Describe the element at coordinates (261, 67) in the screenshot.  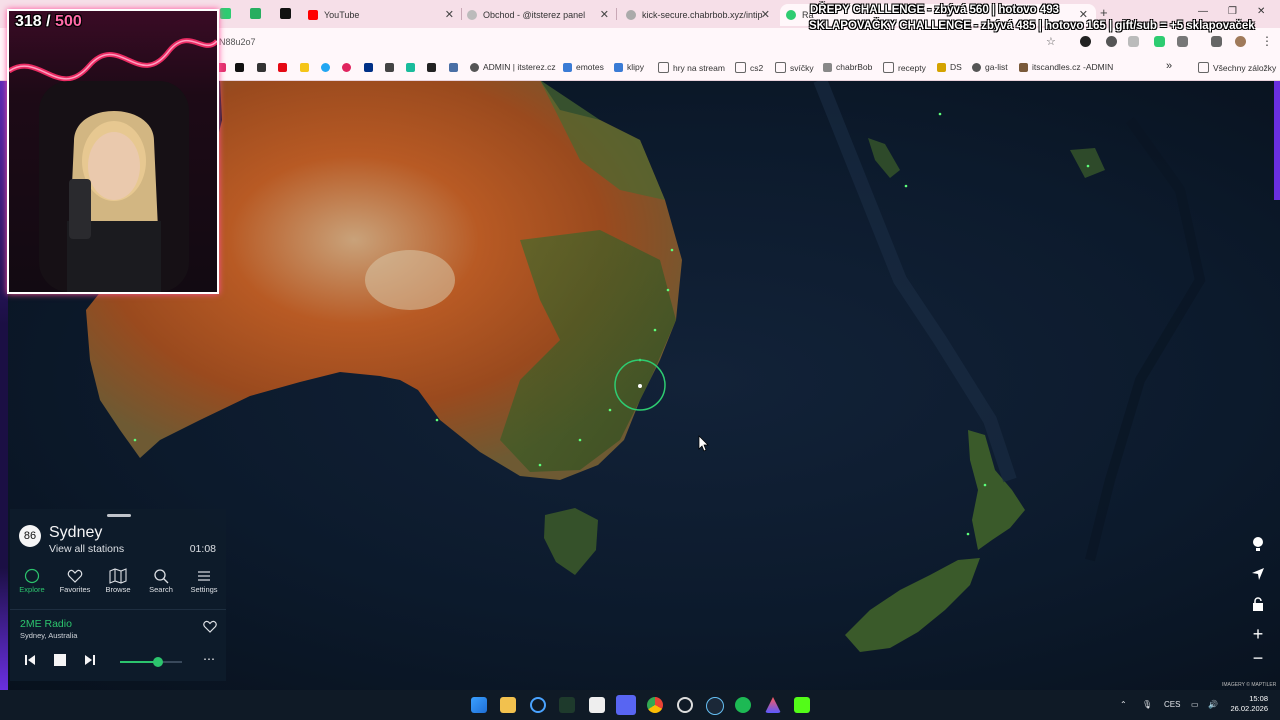
I see `bookmark-icon-dark` at that location.